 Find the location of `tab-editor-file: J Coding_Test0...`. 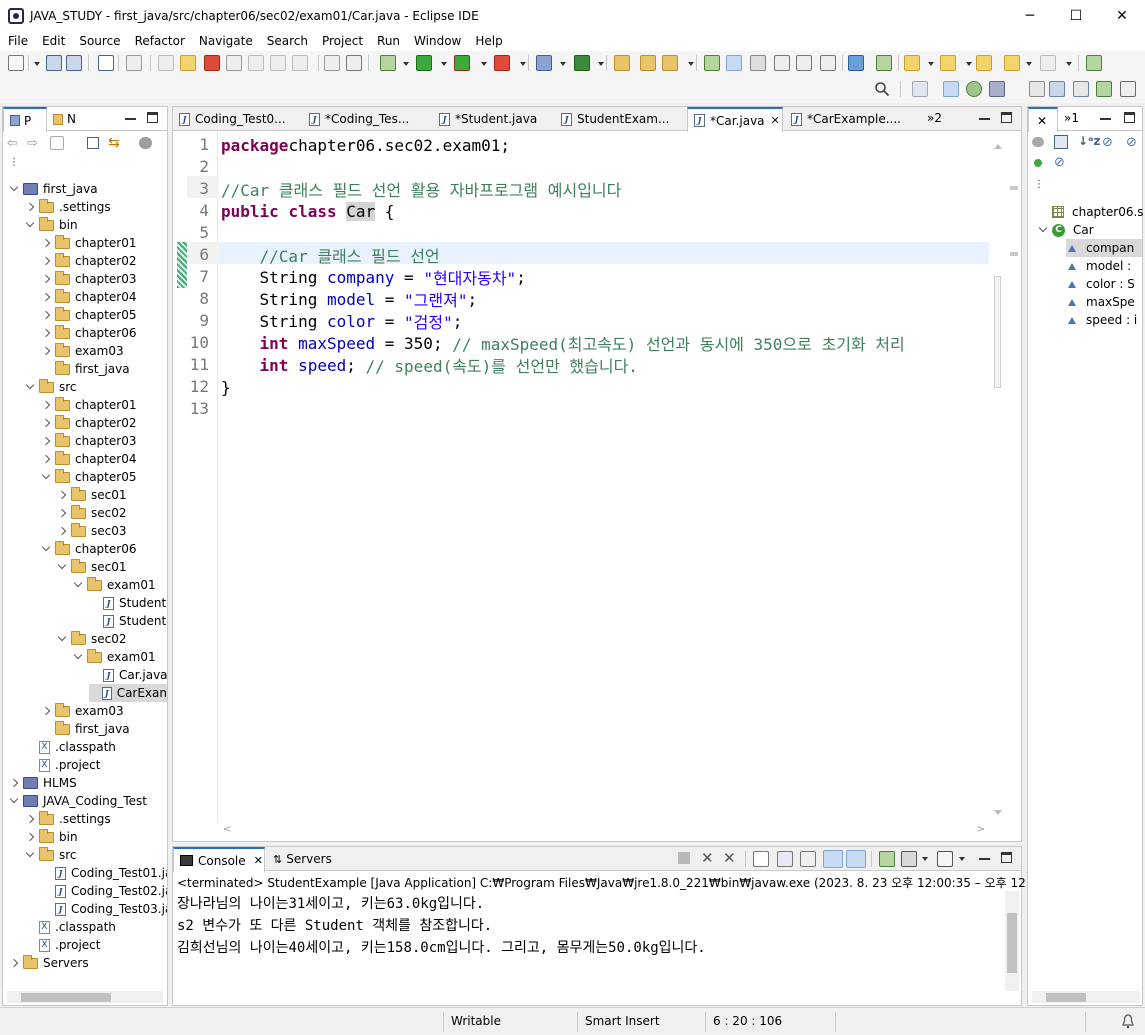

tab-editor-file: J Coding_Test0... is located at coordinates (236, 119).